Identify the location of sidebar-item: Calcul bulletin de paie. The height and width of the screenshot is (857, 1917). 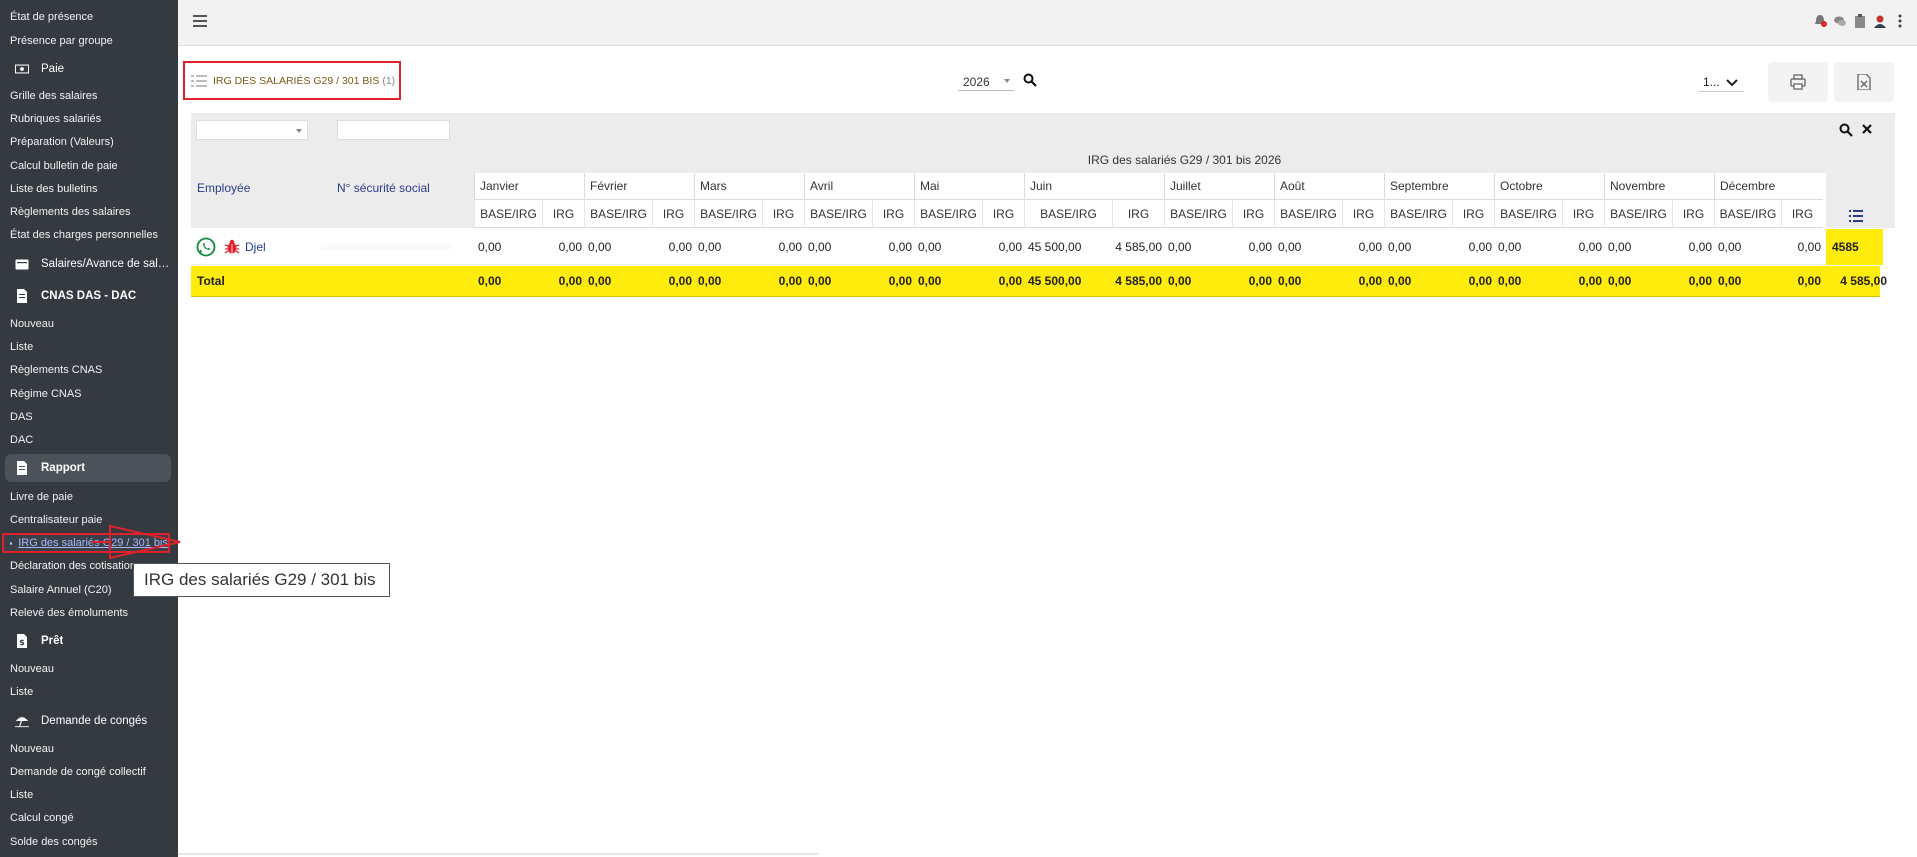
(64, 166).